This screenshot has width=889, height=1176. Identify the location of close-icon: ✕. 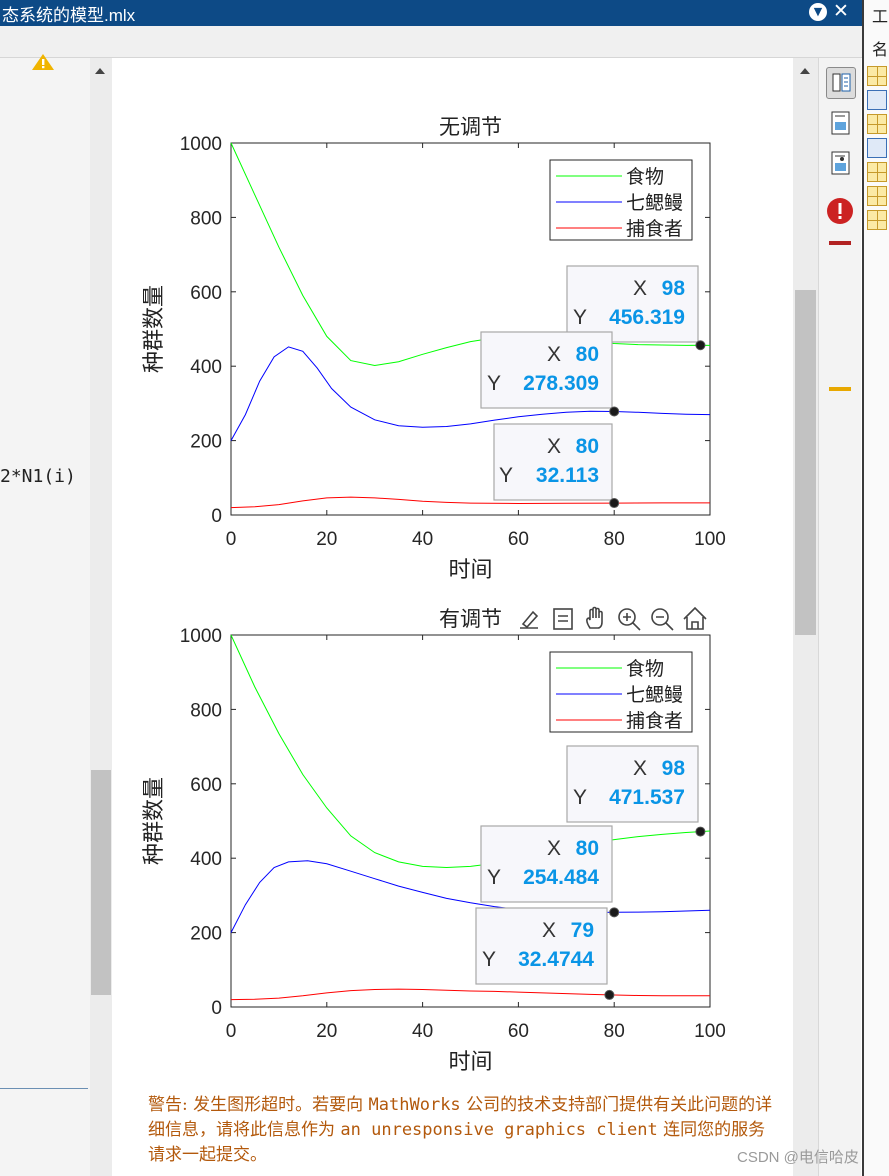
(841, 11).